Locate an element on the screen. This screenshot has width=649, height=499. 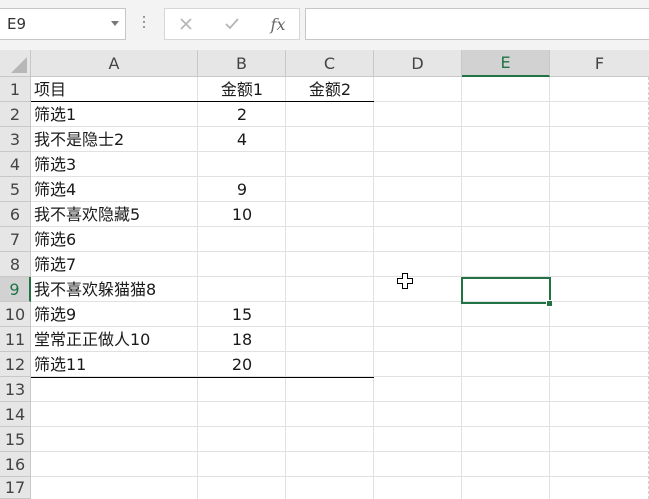
cell-a6: 我不喜欢隐藏5 is located at coordinates (114, 214).